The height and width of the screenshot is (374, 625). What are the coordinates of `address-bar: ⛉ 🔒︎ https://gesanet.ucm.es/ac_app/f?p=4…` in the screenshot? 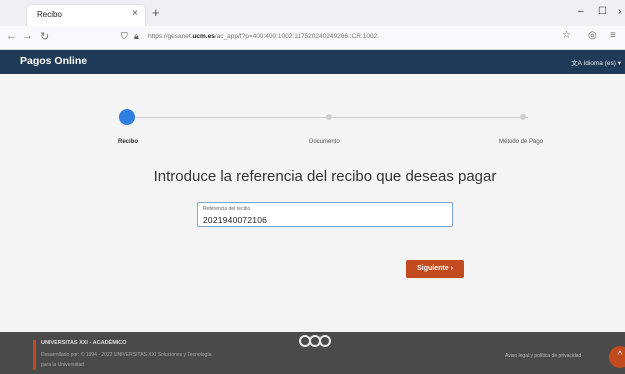 It's located at (338, 37).